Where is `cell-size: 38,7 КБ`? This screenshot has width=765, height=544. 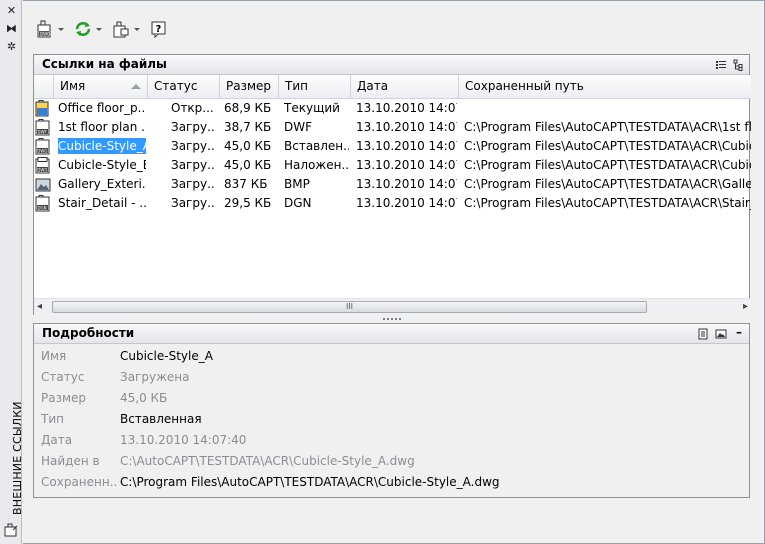
cell-size: 38,7 КБ is located at coordinates (251, 127).